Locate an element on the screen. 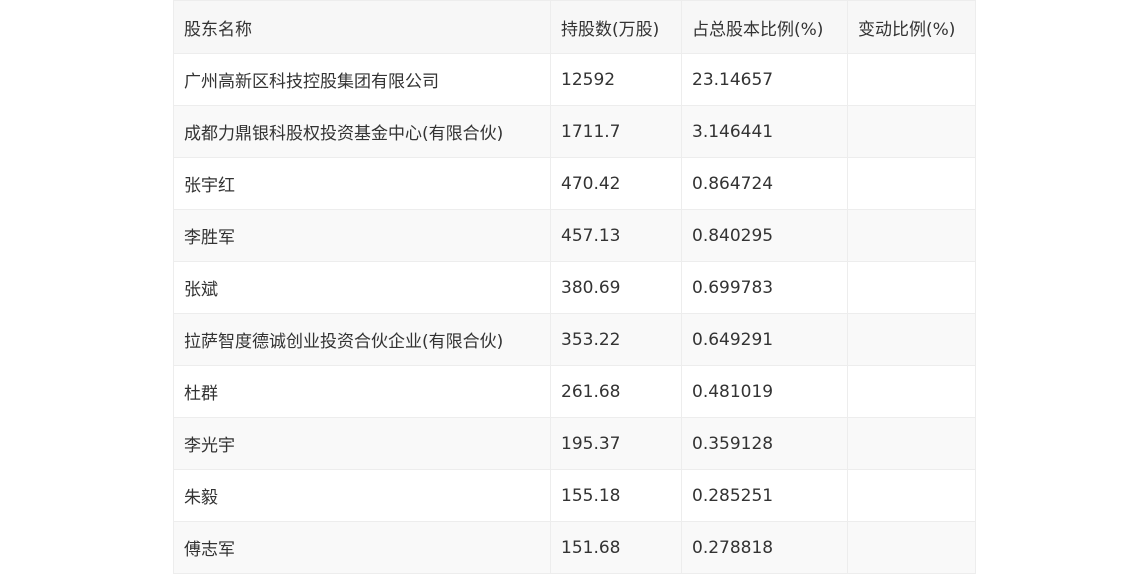 The width and height of the screenshot is (1148, 576). table-row: 张斌 380.69 0.699783 is located at coordinates (574, 287).